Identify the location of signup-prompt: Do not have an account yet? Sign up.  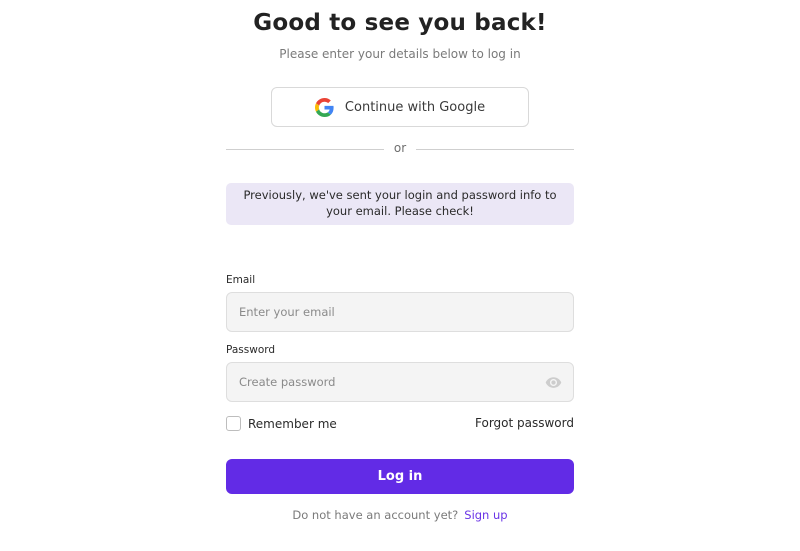
(400, 515).